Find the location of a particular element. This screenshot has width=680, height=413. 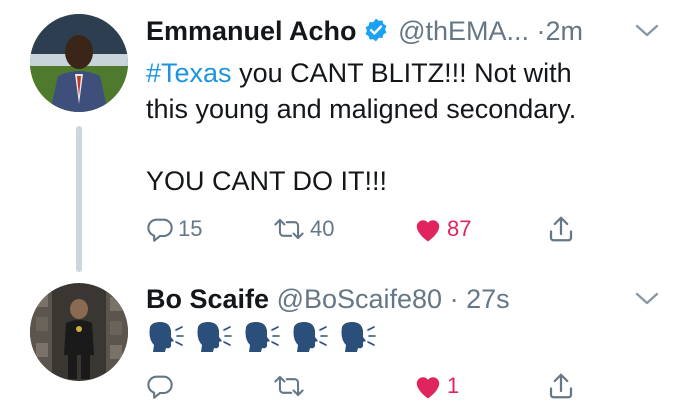

tweet-text-line: YOU CANT DO IT!!! is located at coordinates (267, 181).